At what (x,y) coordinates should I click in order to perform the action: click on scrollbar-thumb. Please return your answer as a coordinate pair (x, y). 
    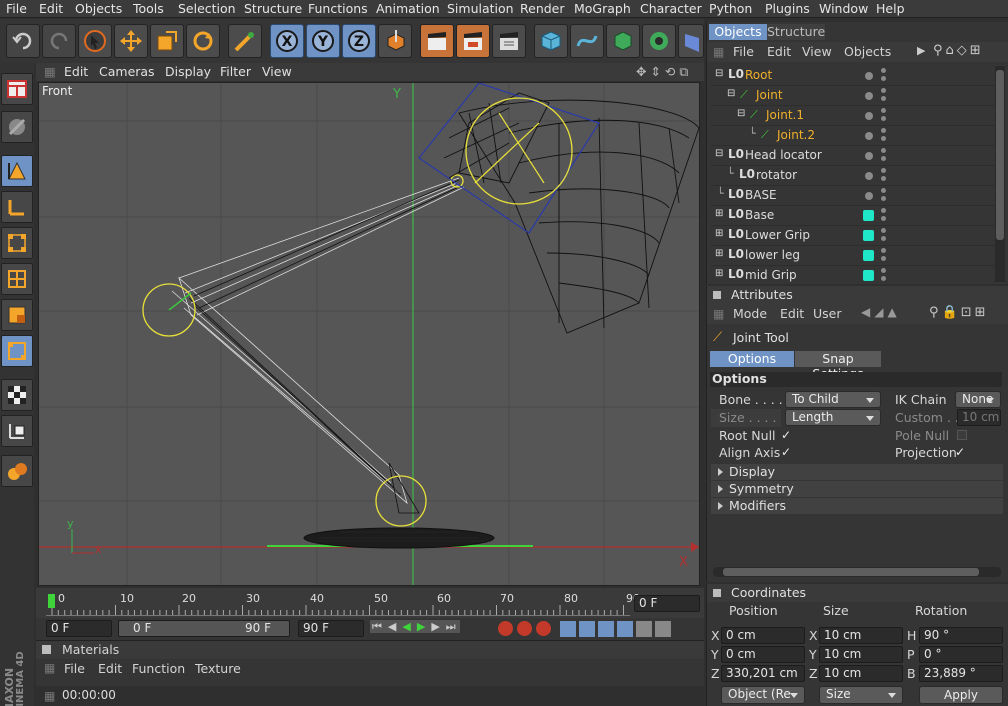
    Looking at the image, I should click on (1000, 155).